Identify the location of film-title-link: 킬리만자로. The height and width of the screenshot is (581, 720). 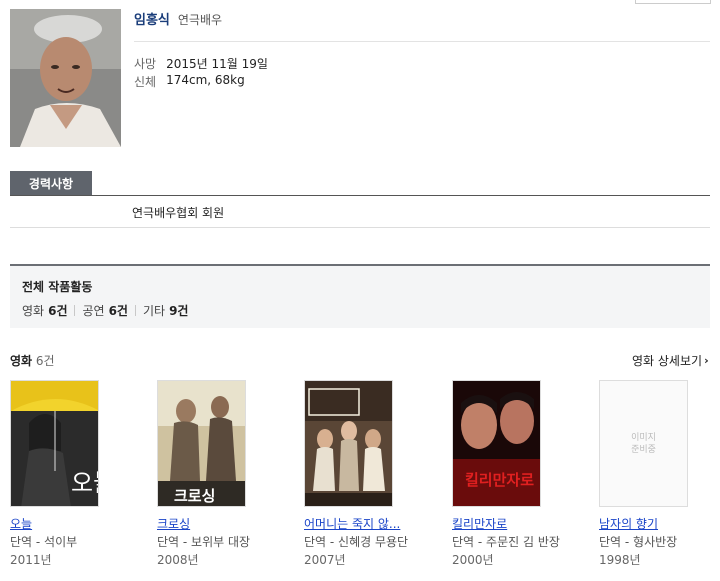
(522, 524).